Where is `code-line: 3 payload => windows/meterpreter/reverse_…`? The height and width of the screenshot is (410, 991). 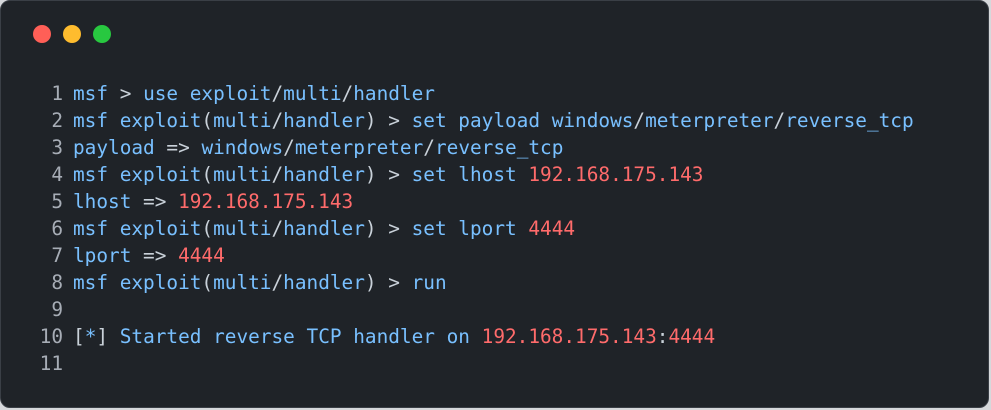 code-line: 3 payload => windows/meterpreter/reverse_… is located at coordinates (504, 147).